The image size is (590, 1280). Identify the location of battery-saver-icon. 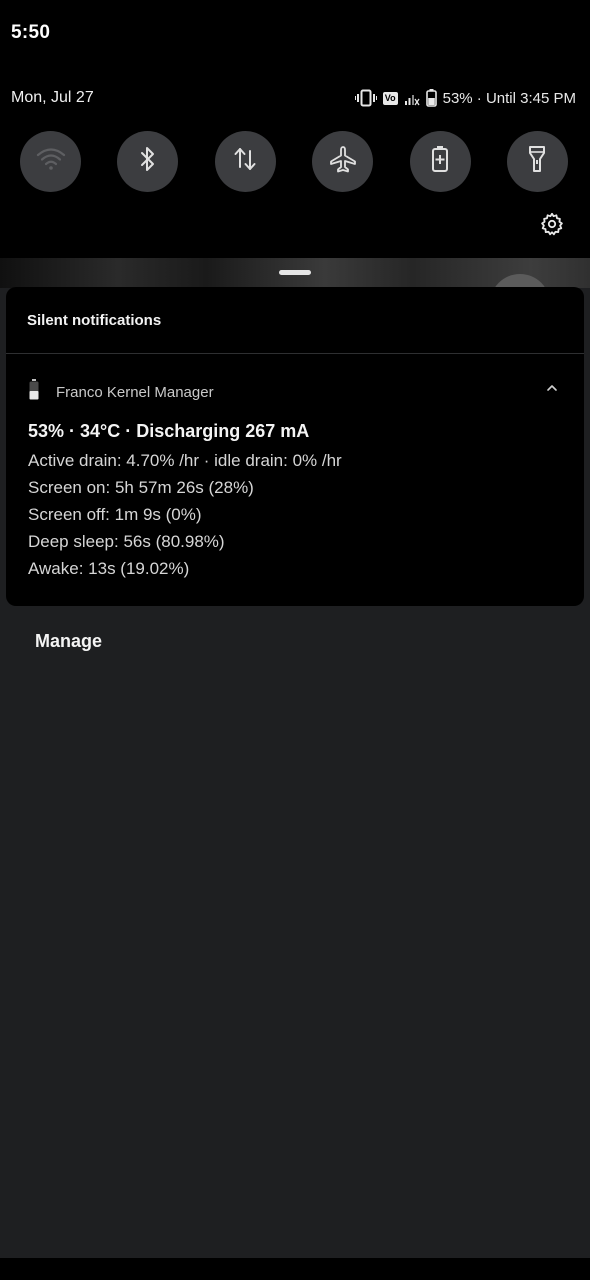
(440, 161).